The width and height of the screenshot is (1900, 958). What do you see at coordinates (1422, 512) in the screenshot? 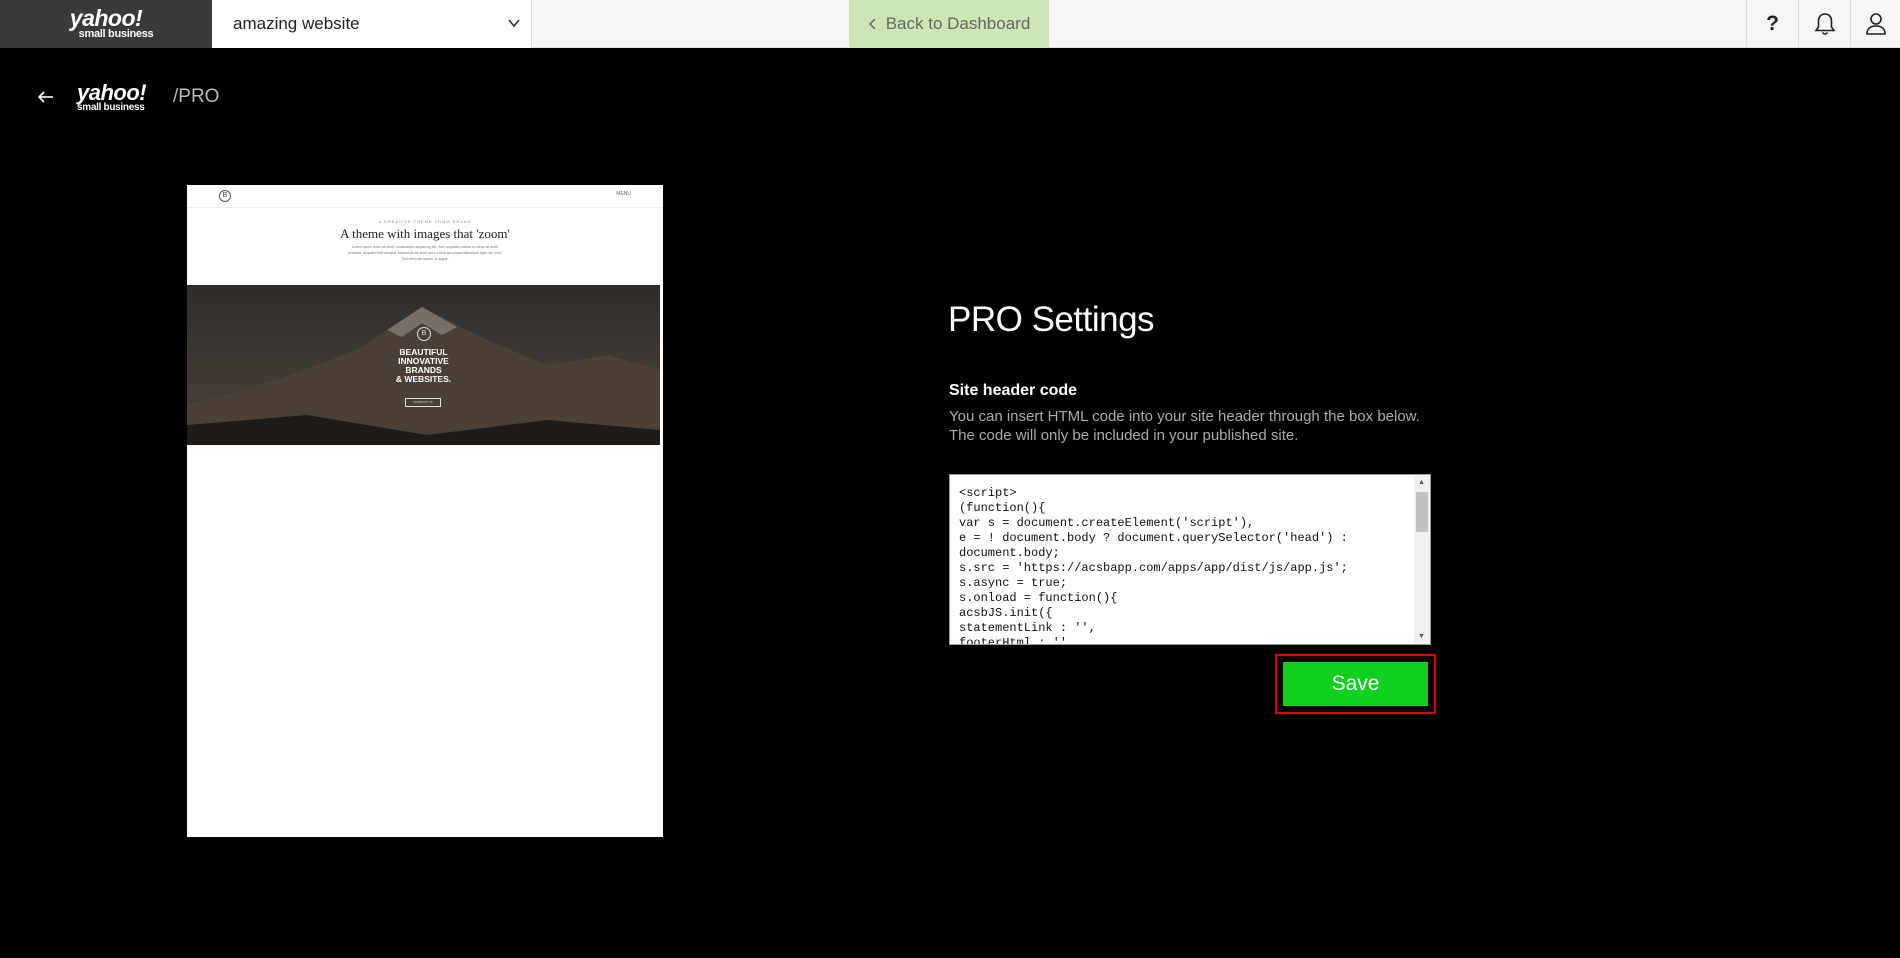
I see `scroll-thumb` at bounding box center [1422, 512].